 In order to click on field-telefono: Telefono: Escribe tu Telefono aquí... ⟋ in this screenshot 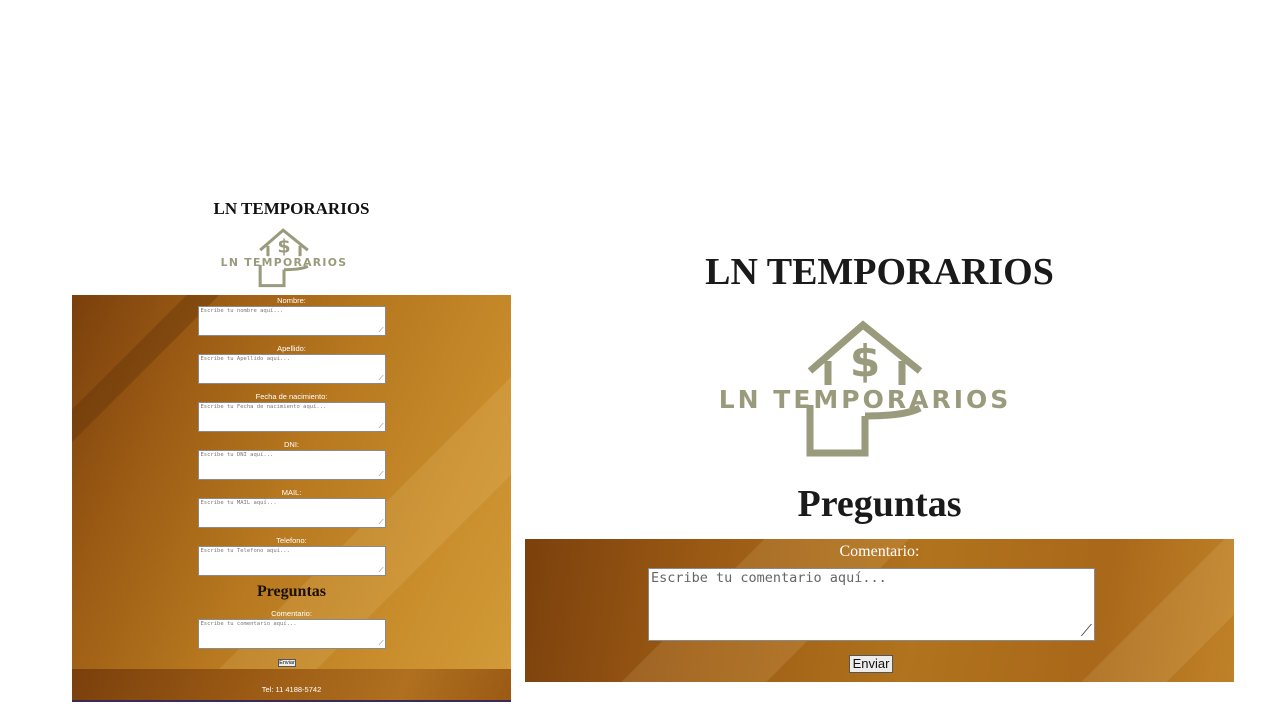, I will do `click(291, 556)`.